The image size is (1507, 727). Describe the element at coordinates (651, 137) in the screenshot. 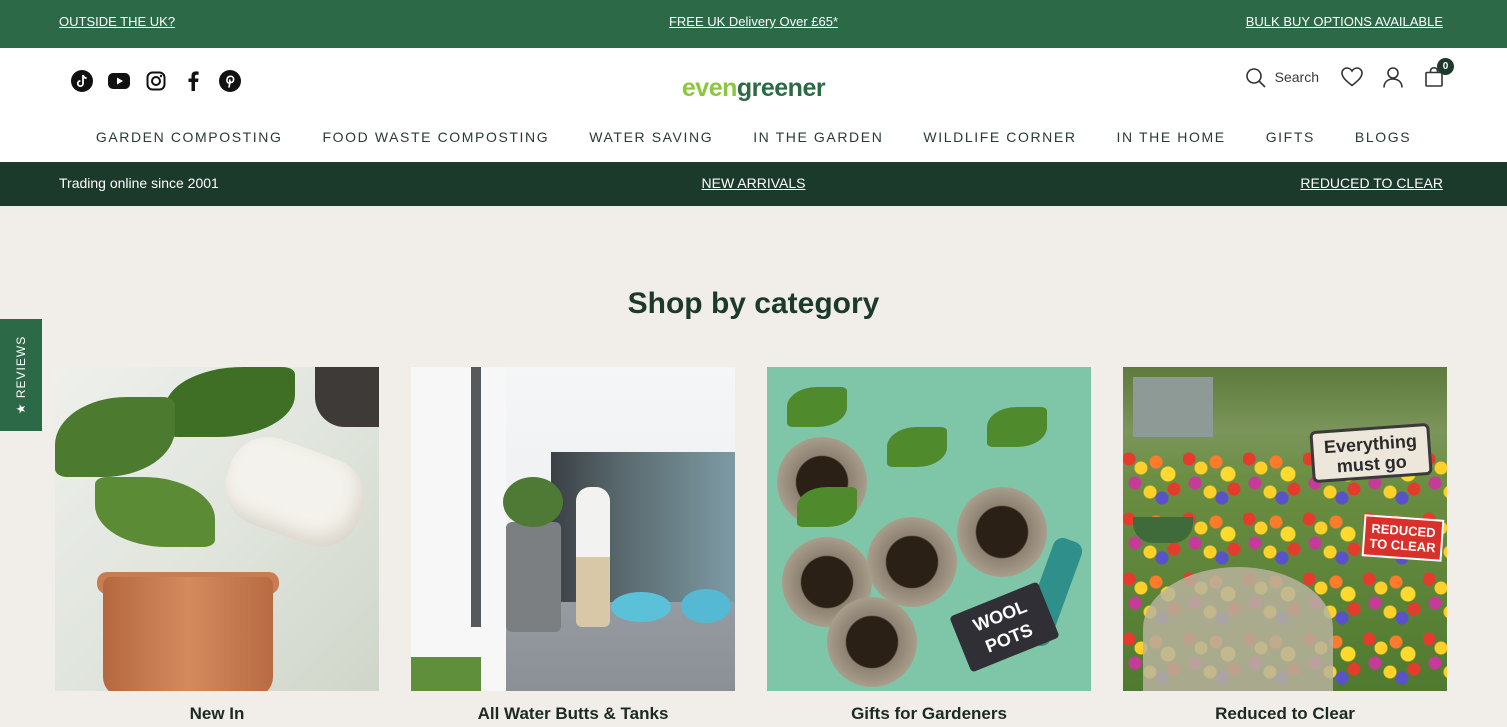

I see `nav-item-water-saving: WATER SAVING` at that location.